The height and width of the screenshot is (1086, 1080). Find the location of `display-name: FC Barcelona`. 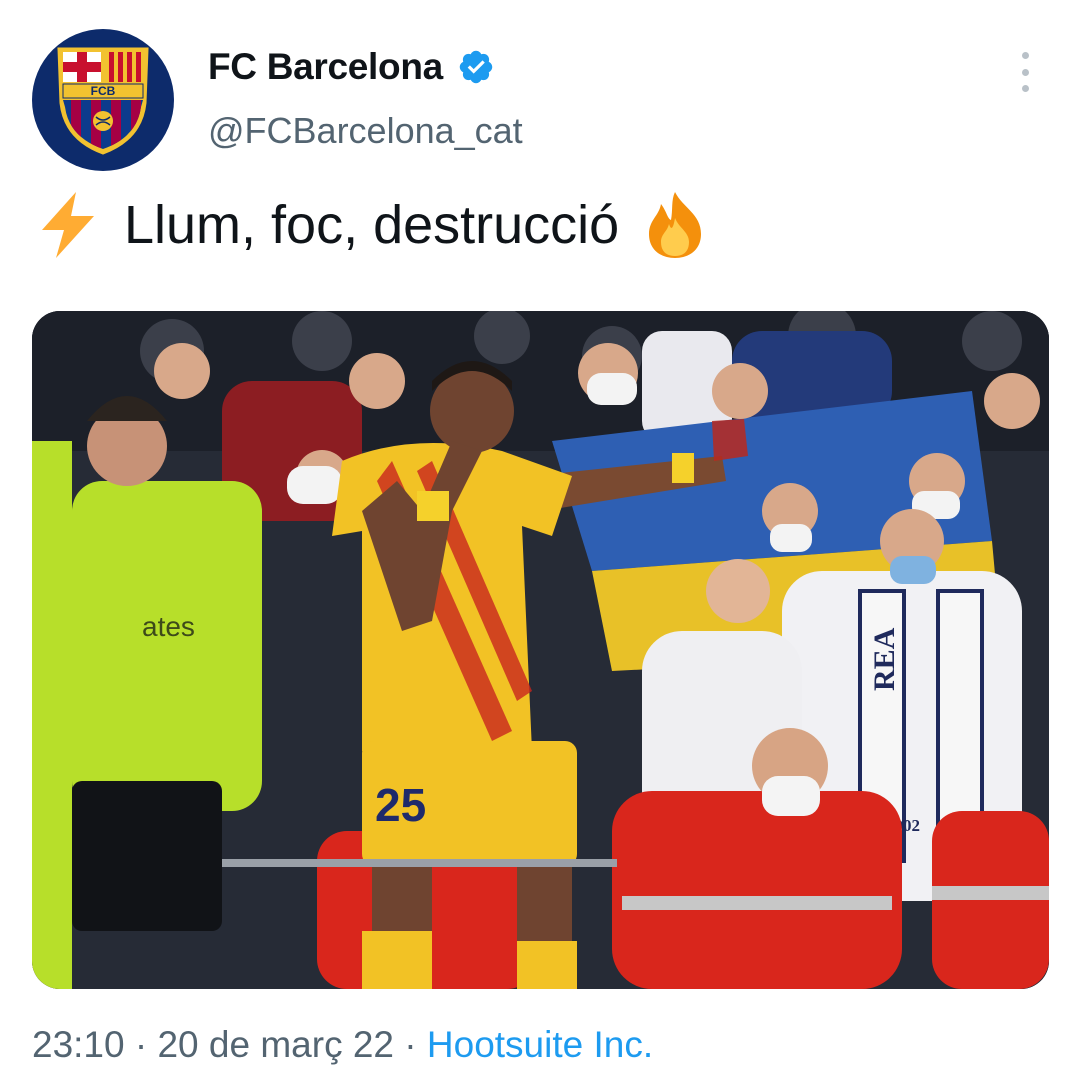

display-name: FC Barcelona is located at coordinates (325, 67).